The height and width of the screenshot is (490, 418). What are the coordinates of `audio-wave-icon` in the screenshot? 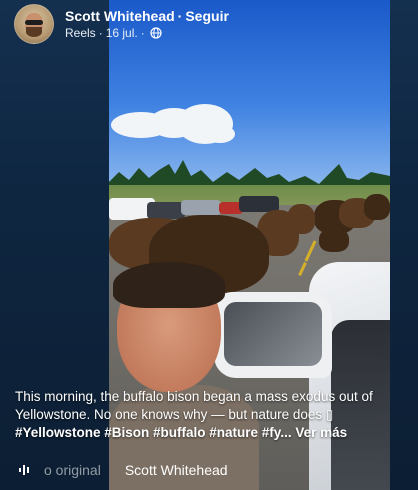 It's located at (24, 470).